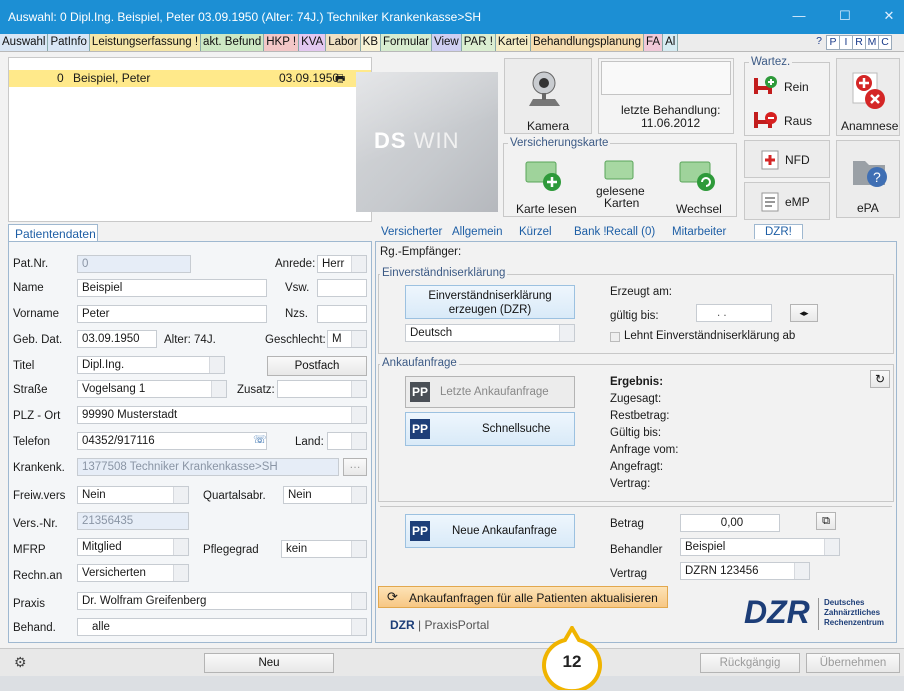 The height and width of the screenshot is (691, 904). Describe the element at coordinates (730, 523) in the screenshot. I see `betrag-field: 0,00` at that location.